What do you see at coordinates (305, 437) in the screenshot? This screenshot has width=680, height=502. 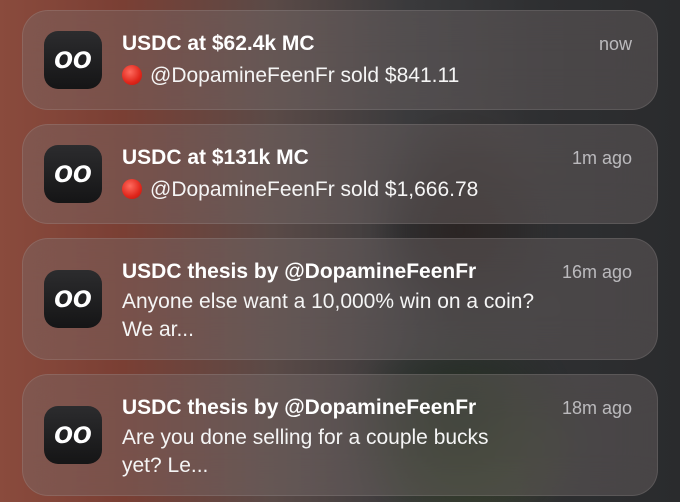 I see `notification-body-line: Are you done selling for a couple bucks` at bounding box center [305, 437].